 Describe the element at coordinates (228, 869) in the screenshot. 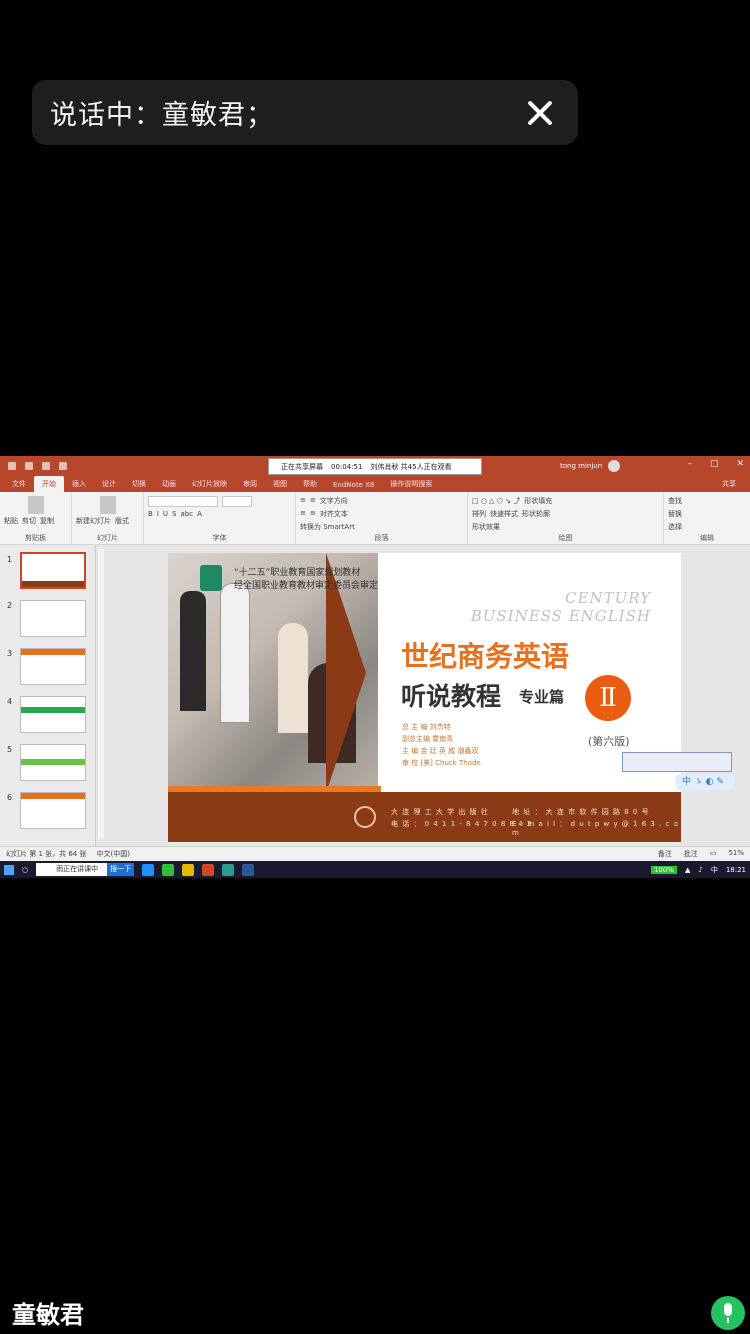

I see `chrome-icon` at that location.